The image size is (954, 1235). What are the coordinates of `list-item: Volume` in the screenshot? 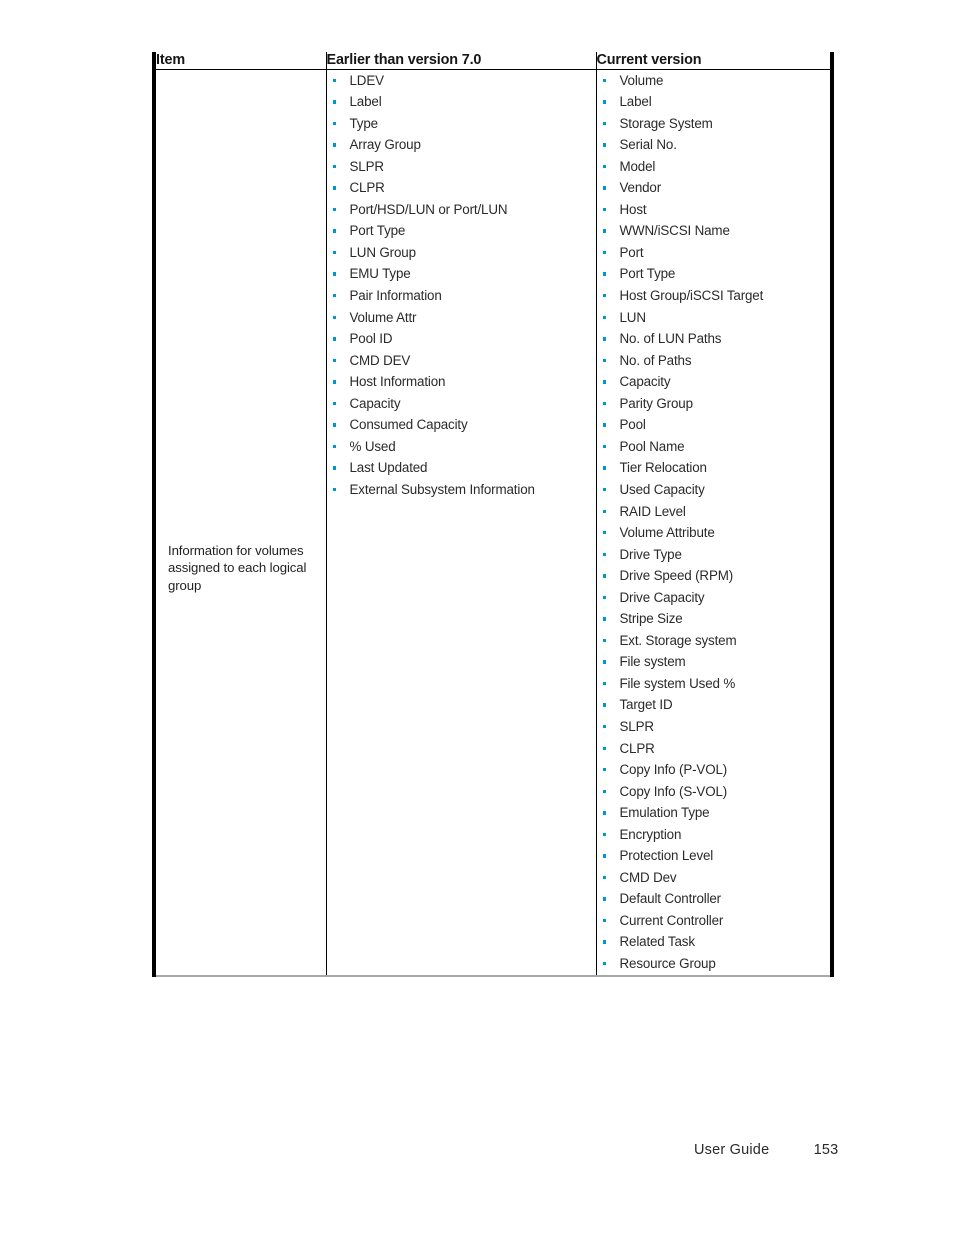 It's located at (714, 81).